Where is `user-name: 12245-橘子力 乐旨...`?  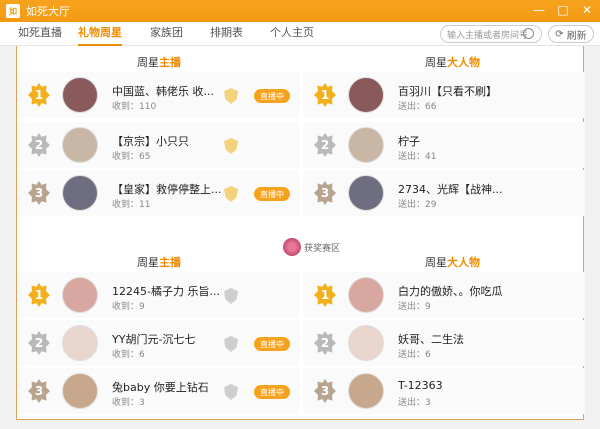
user-name: 12245-橘子力 乐旨... is located at coordinates (168, 291).